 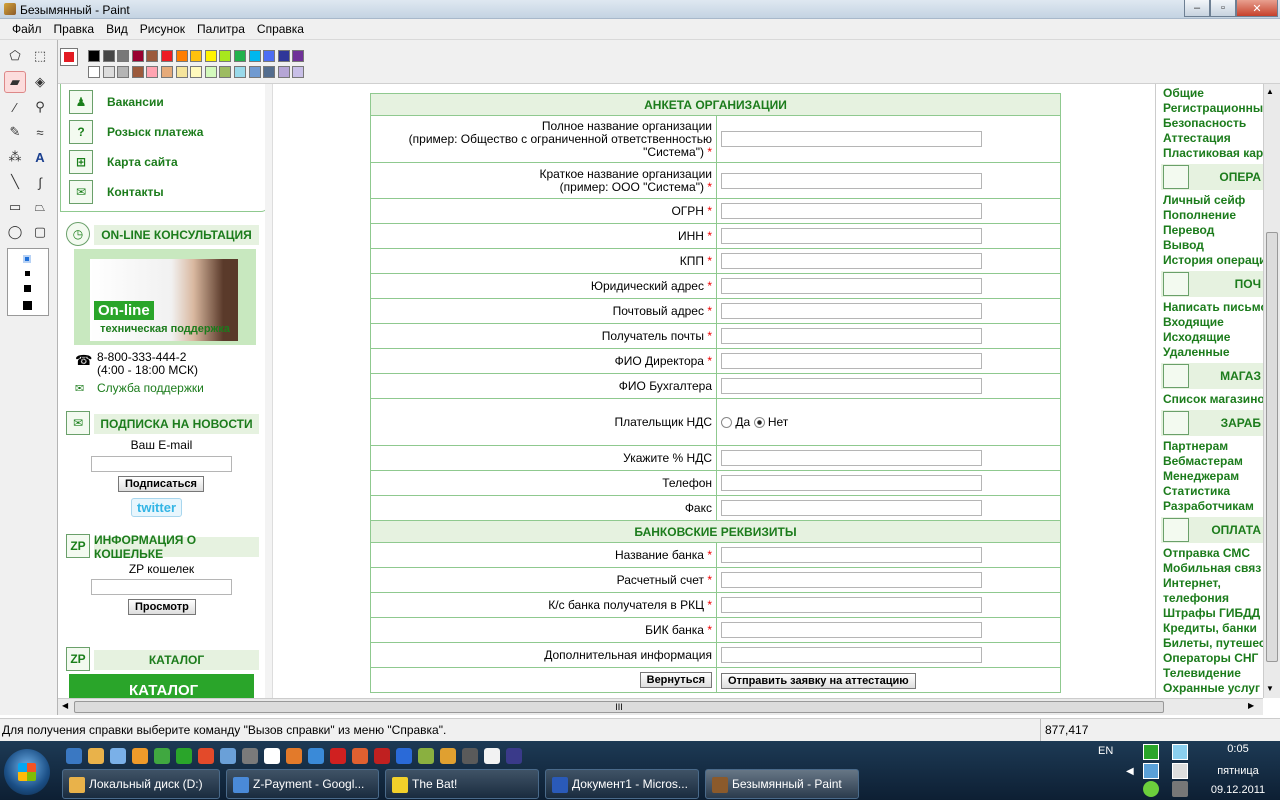 I want to click on polygon-tool-icon: ⏢, so click(x=40, y=207).